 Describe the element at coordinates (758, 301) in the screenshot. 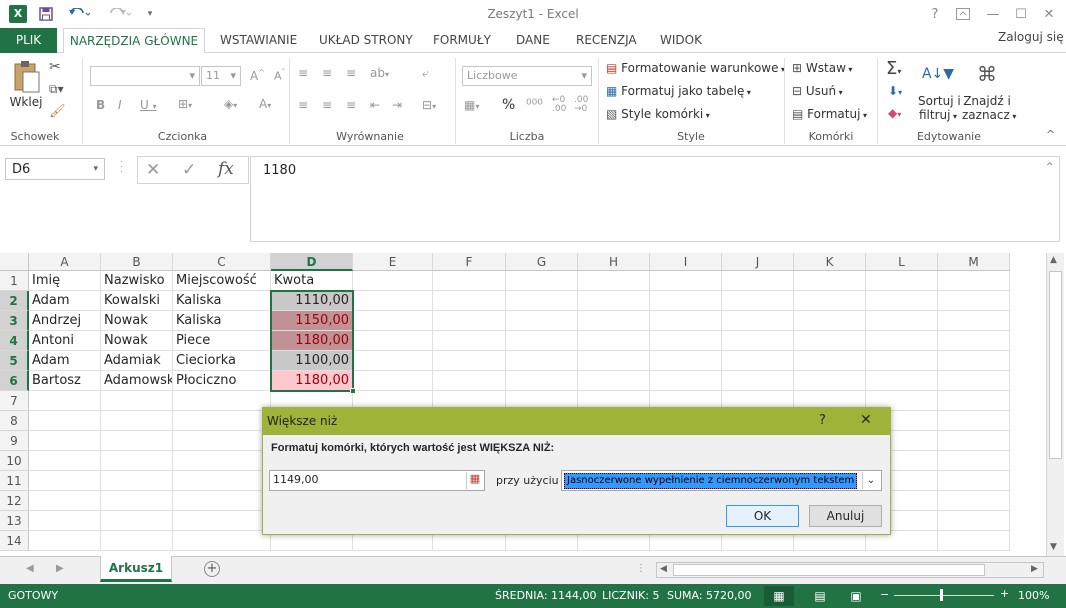

I see `cell-j2` at that location.